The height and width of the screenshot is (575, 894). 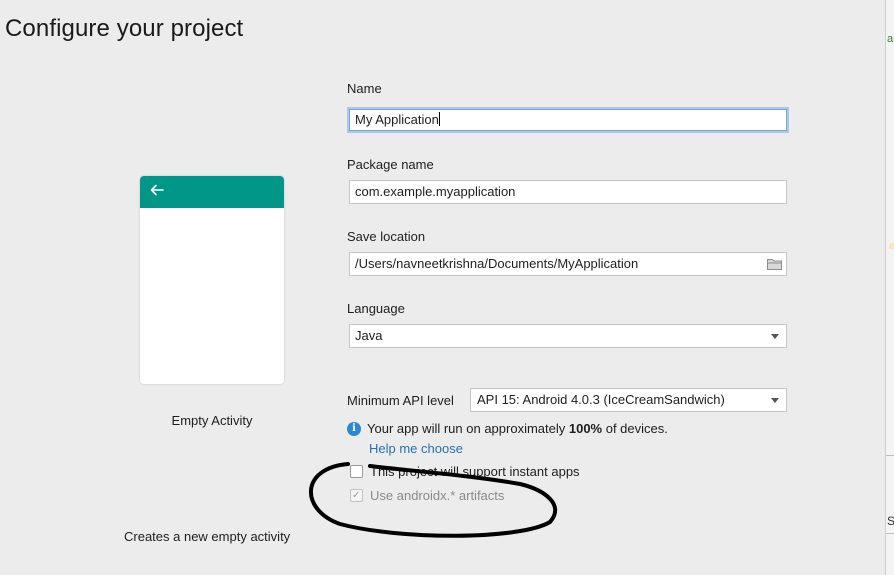 I want to click on page-title: Configure your project, so click(x=124, y=28).